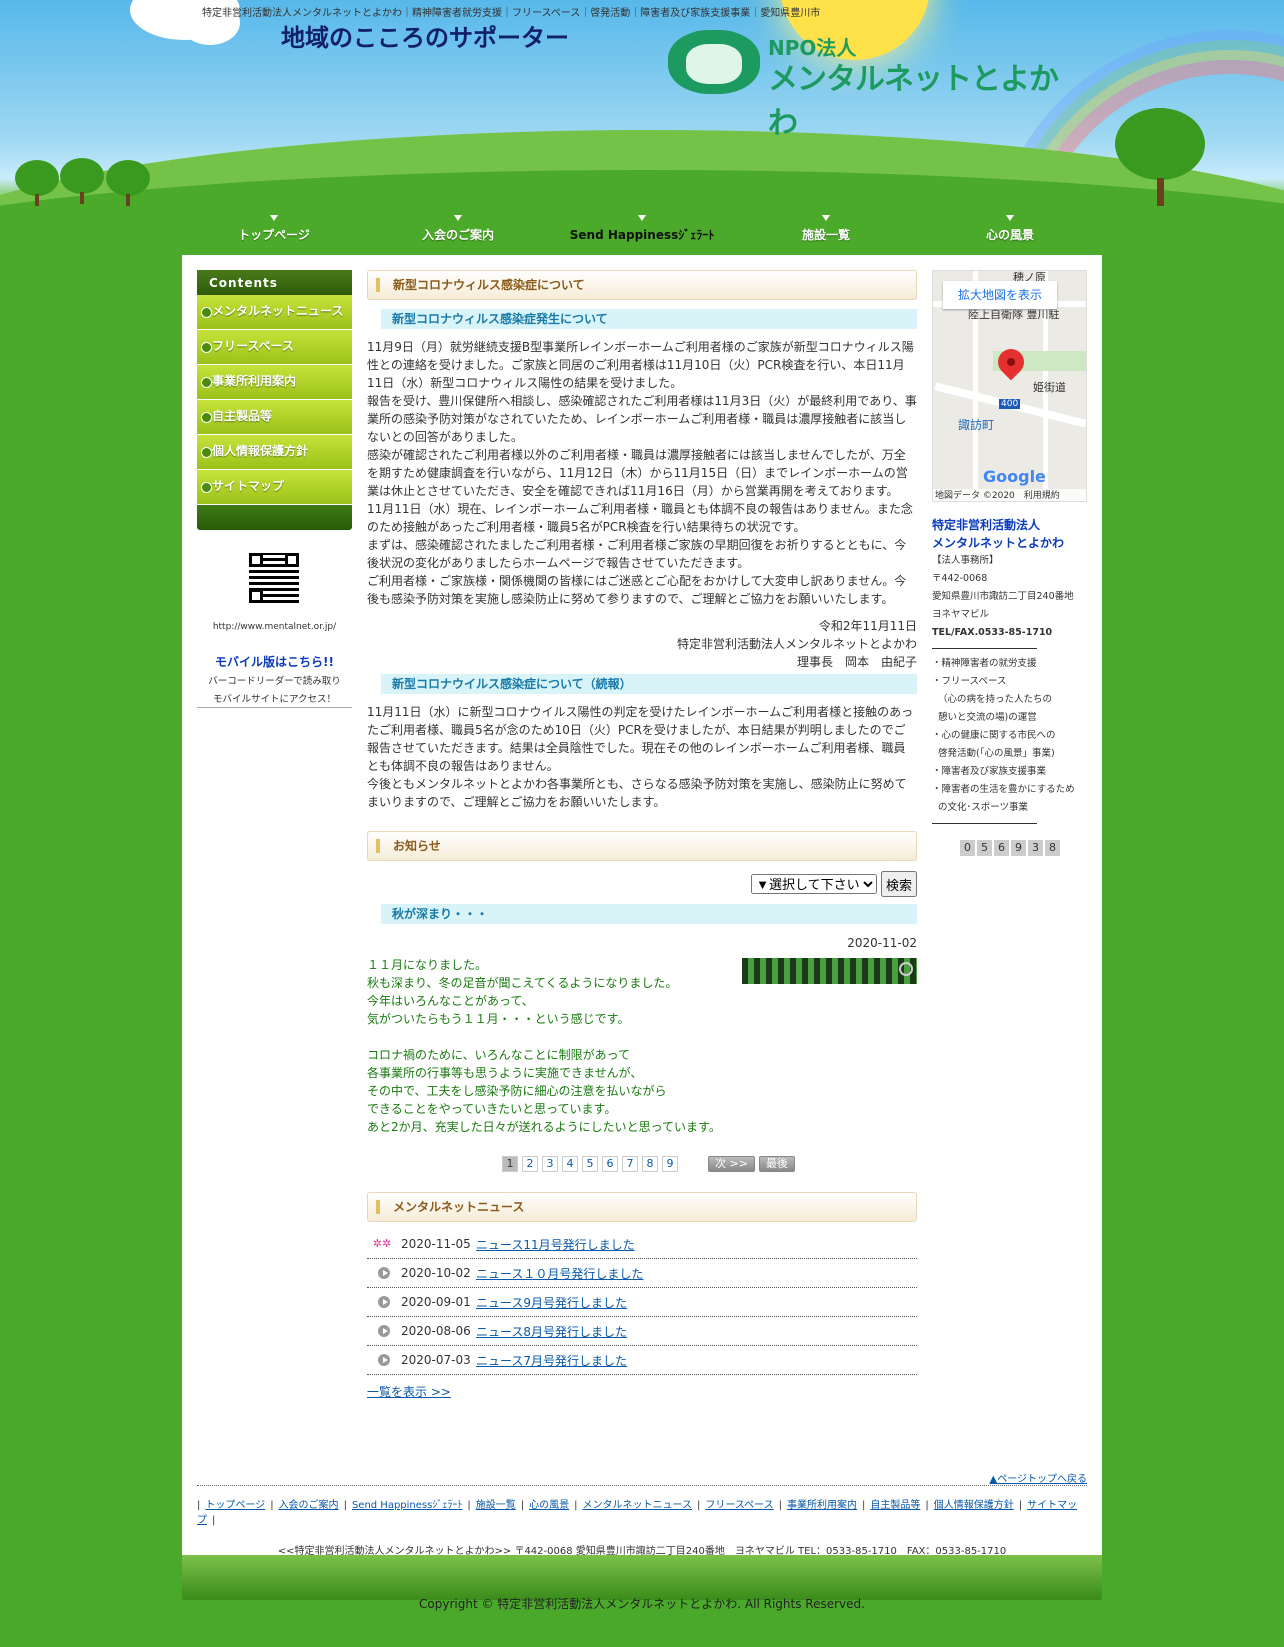 This screenshot has height=1647, width=1284. What do you see at coordinates (856, 662) in the screenshot?
I see `covid-chair: 理事長 岡本 由紀子` at bounding box center [856, 662].